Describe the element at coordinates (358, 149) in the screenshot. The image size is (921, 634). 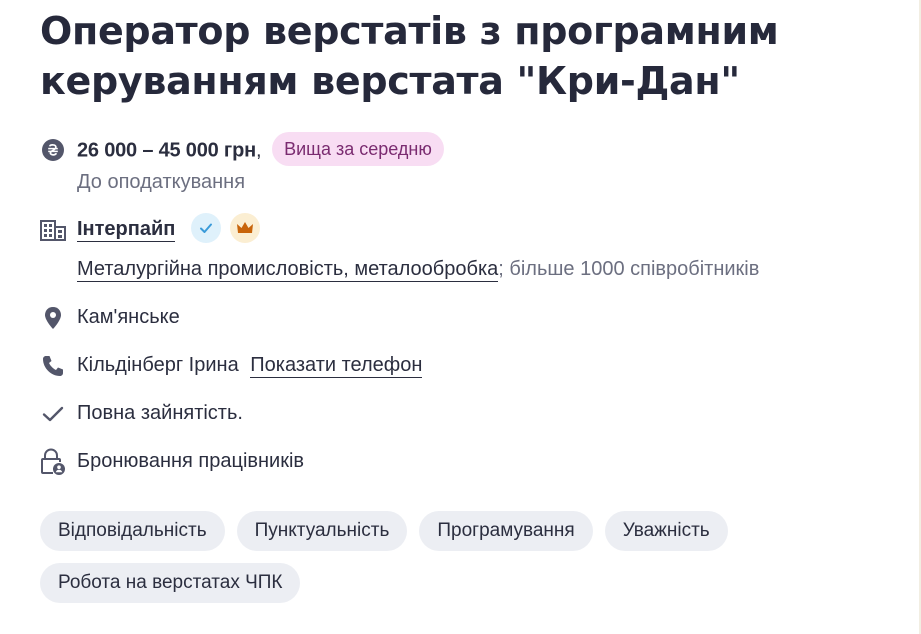
I see `salary-above-average-badge: Вища за середню` at that location.